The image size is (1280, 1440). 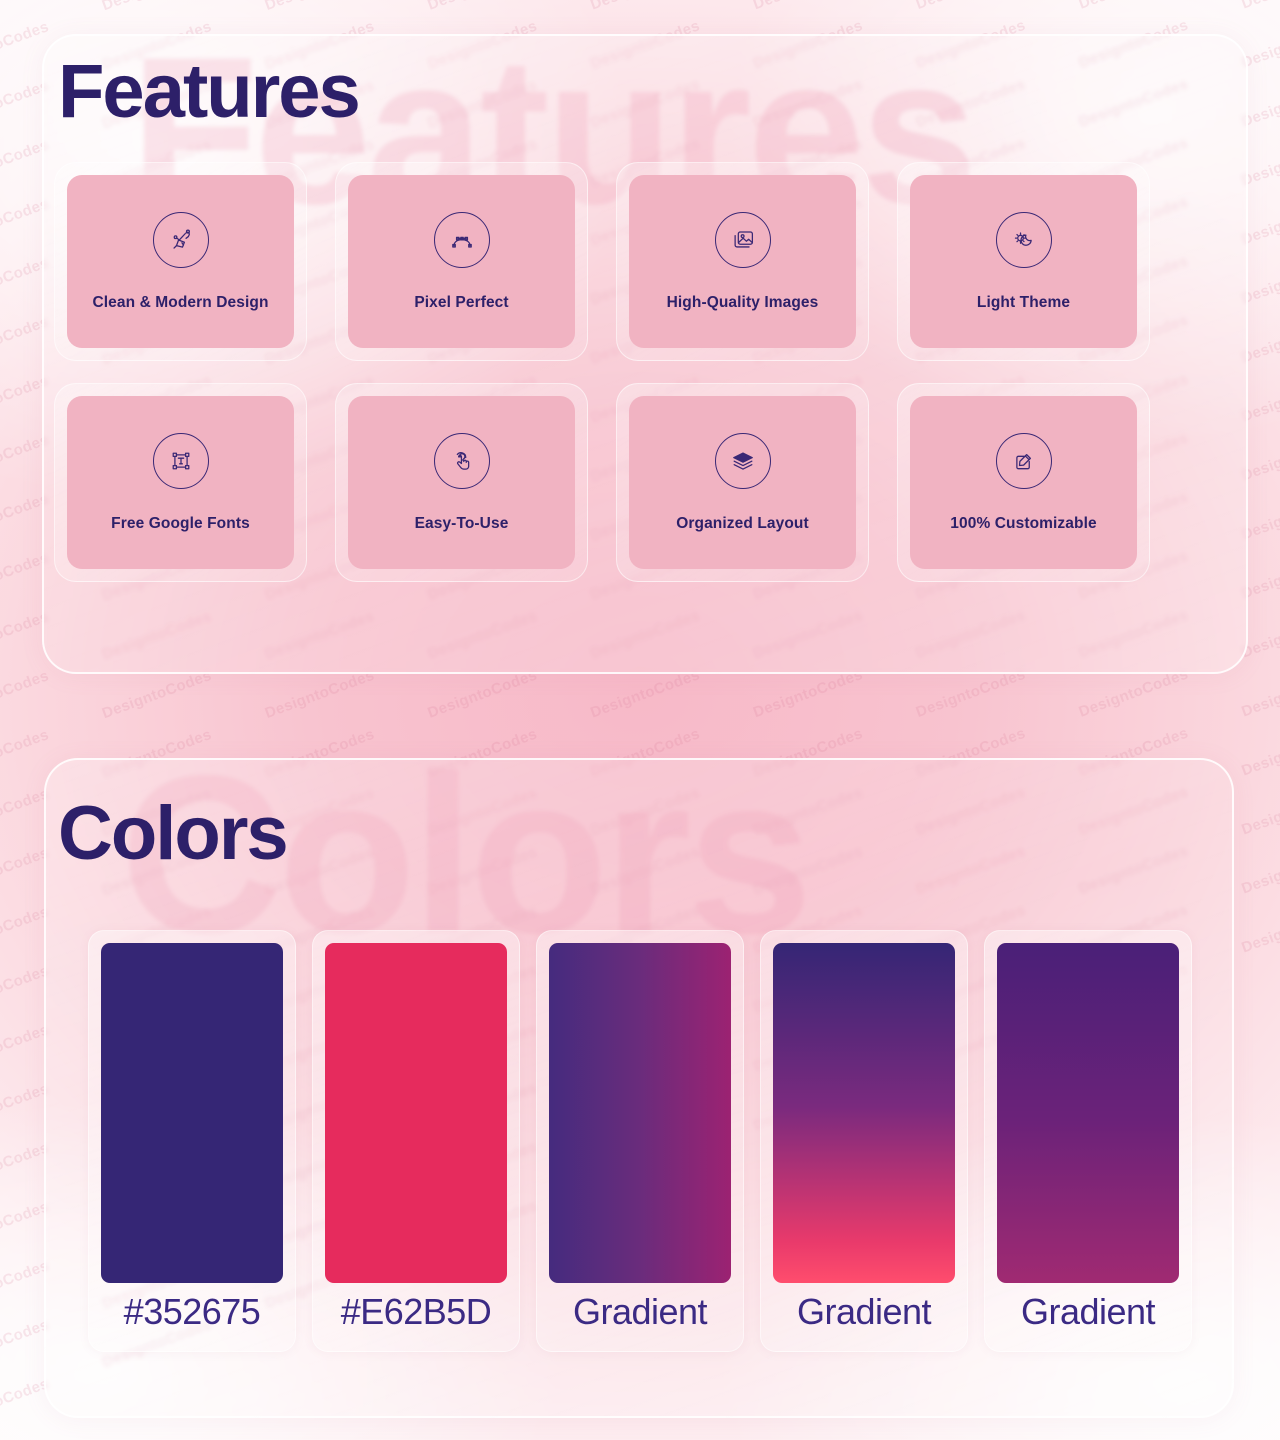 What do you see at coordinates (180, 302) in the screenshot?
I see `feature-card-label: Clean & Modern Design` at bounding box center [180, 302].